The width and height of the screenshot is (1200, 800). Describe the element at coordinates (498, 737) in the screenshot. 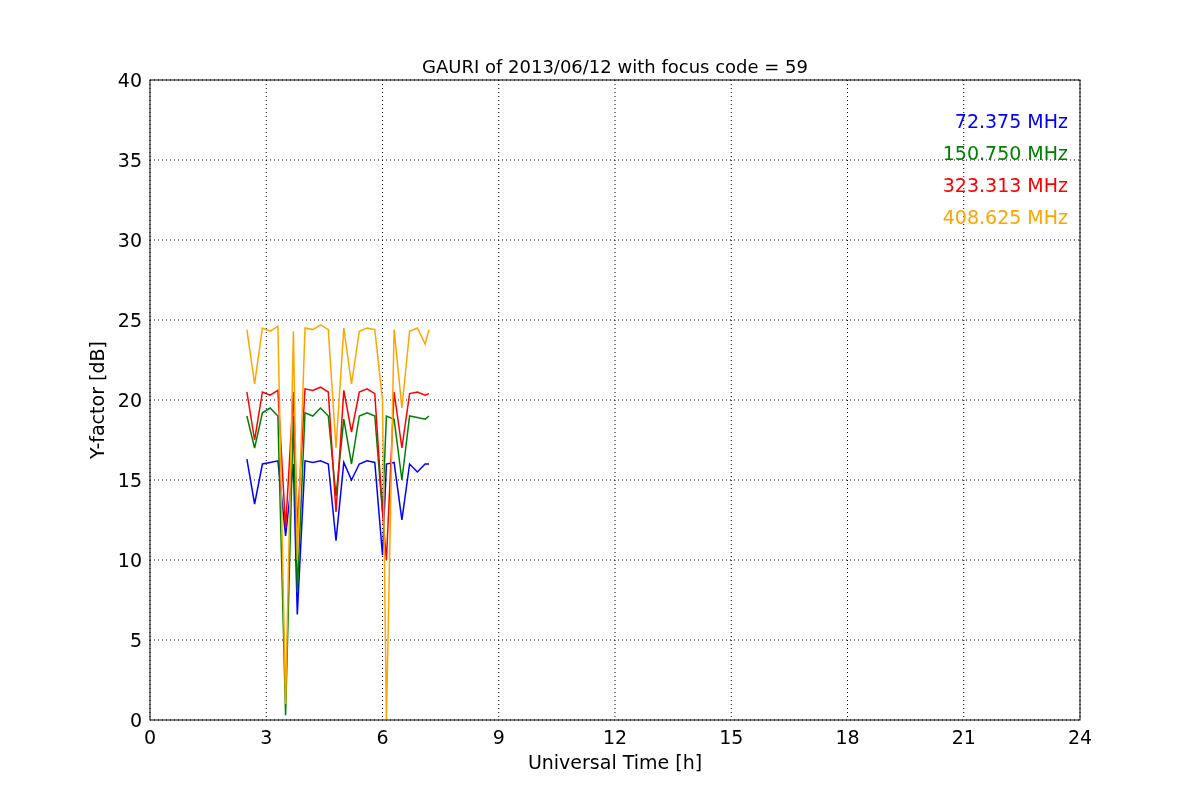

I see `tick-label: 9` at that location.